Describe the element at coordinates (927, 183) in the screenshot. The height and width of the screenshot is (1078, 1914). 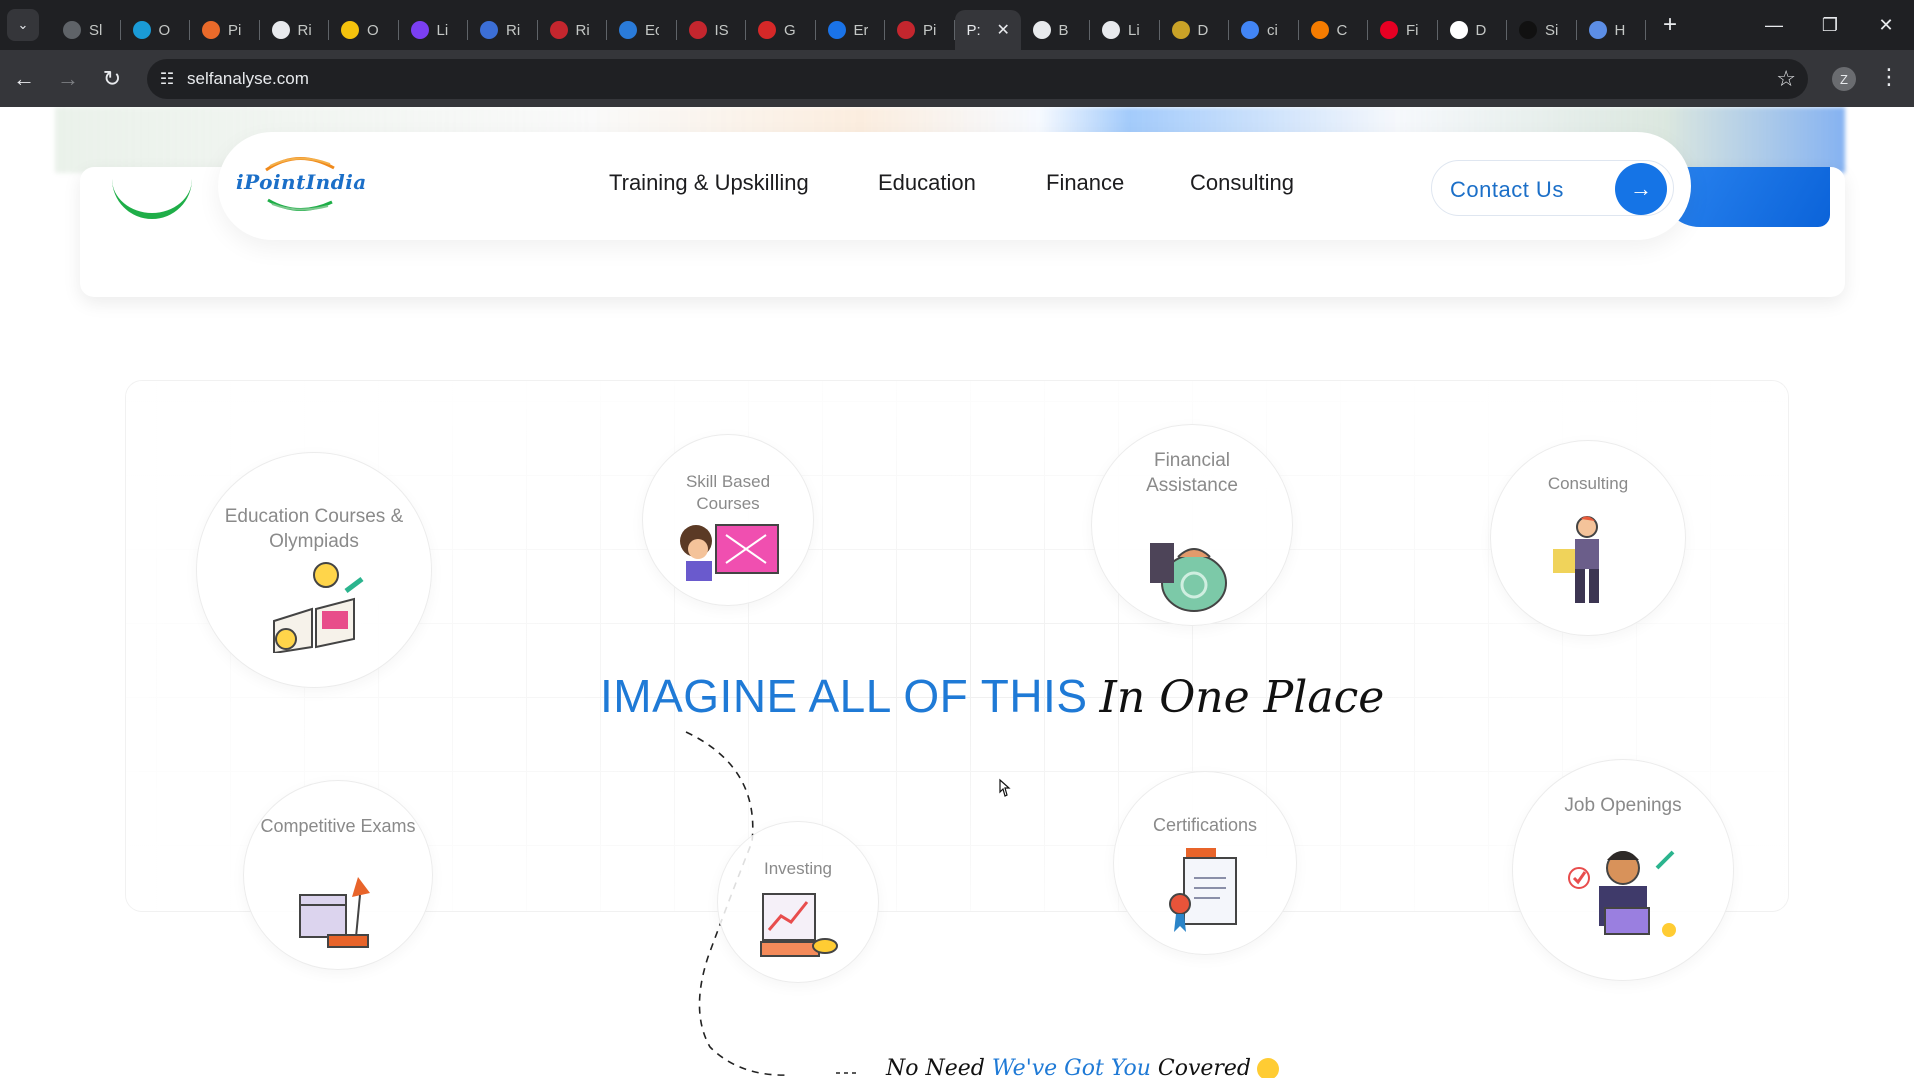
I see `nav-education: Education` at that location.